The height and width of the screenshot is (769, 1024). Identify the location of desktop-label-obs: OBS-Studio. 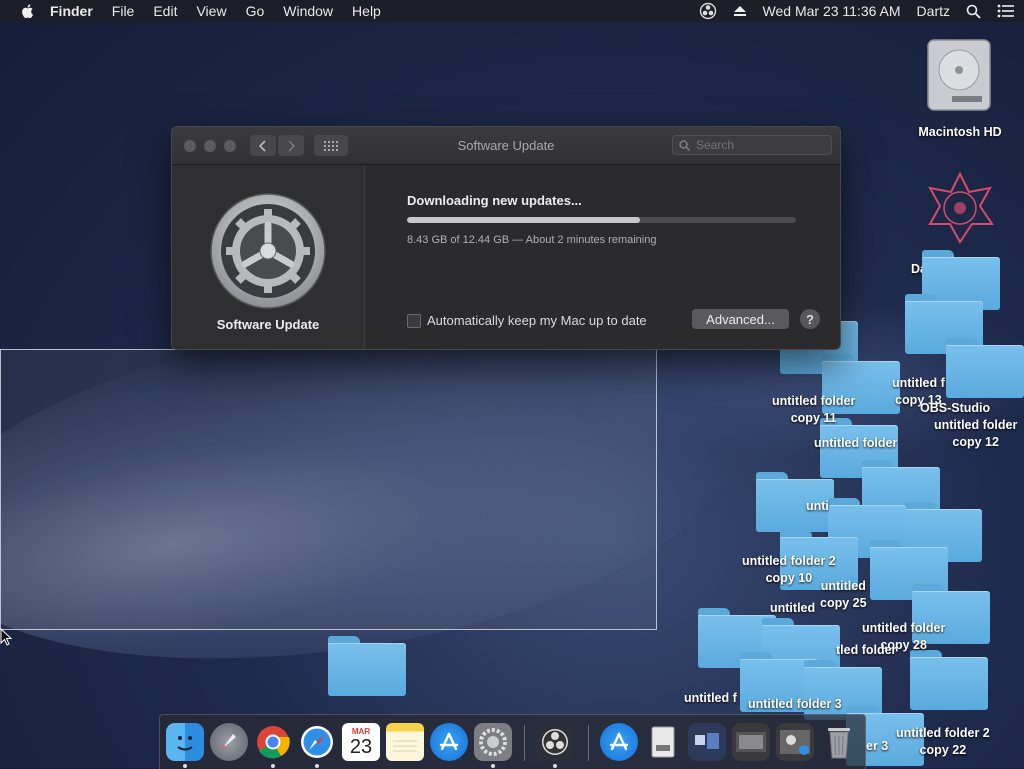
(955, 408).